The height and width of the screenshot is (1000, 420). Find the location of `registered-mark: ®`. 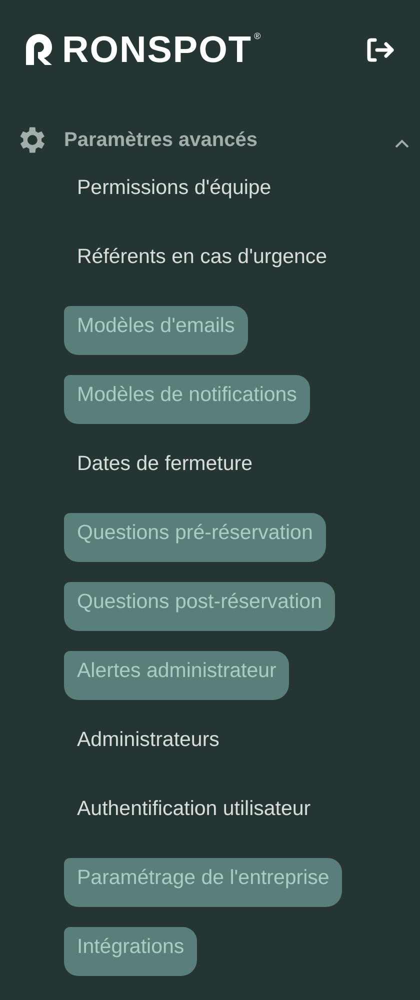

registered-mark: ® is located at coordinates (257, 36).